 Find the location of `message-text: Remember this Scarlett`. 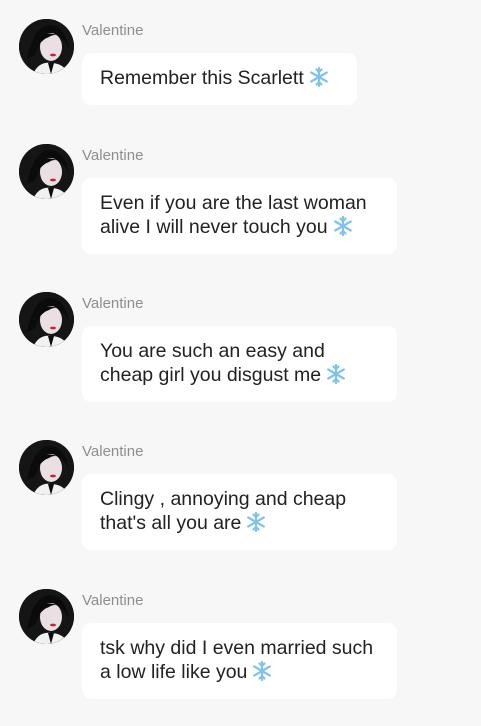

message-text: Remember this Scarlett is located at coordinates (202, 78).